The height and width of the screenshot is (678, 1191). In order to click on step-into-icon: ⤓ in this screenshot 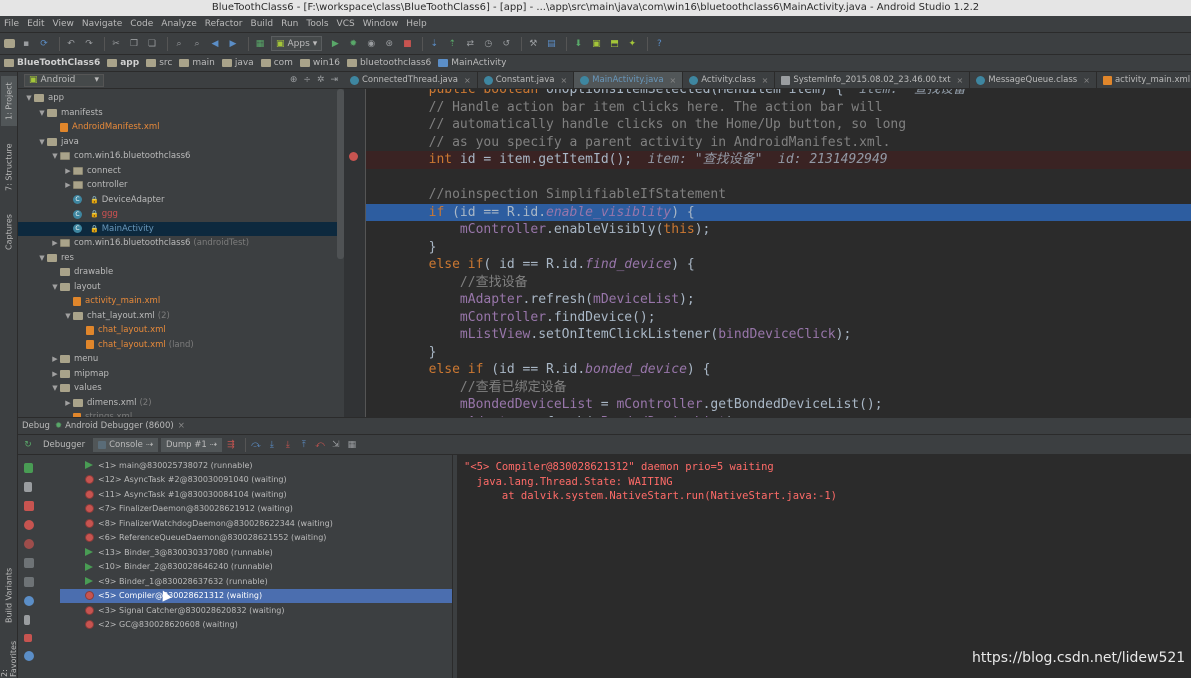, I will do `click(272, 445)`.